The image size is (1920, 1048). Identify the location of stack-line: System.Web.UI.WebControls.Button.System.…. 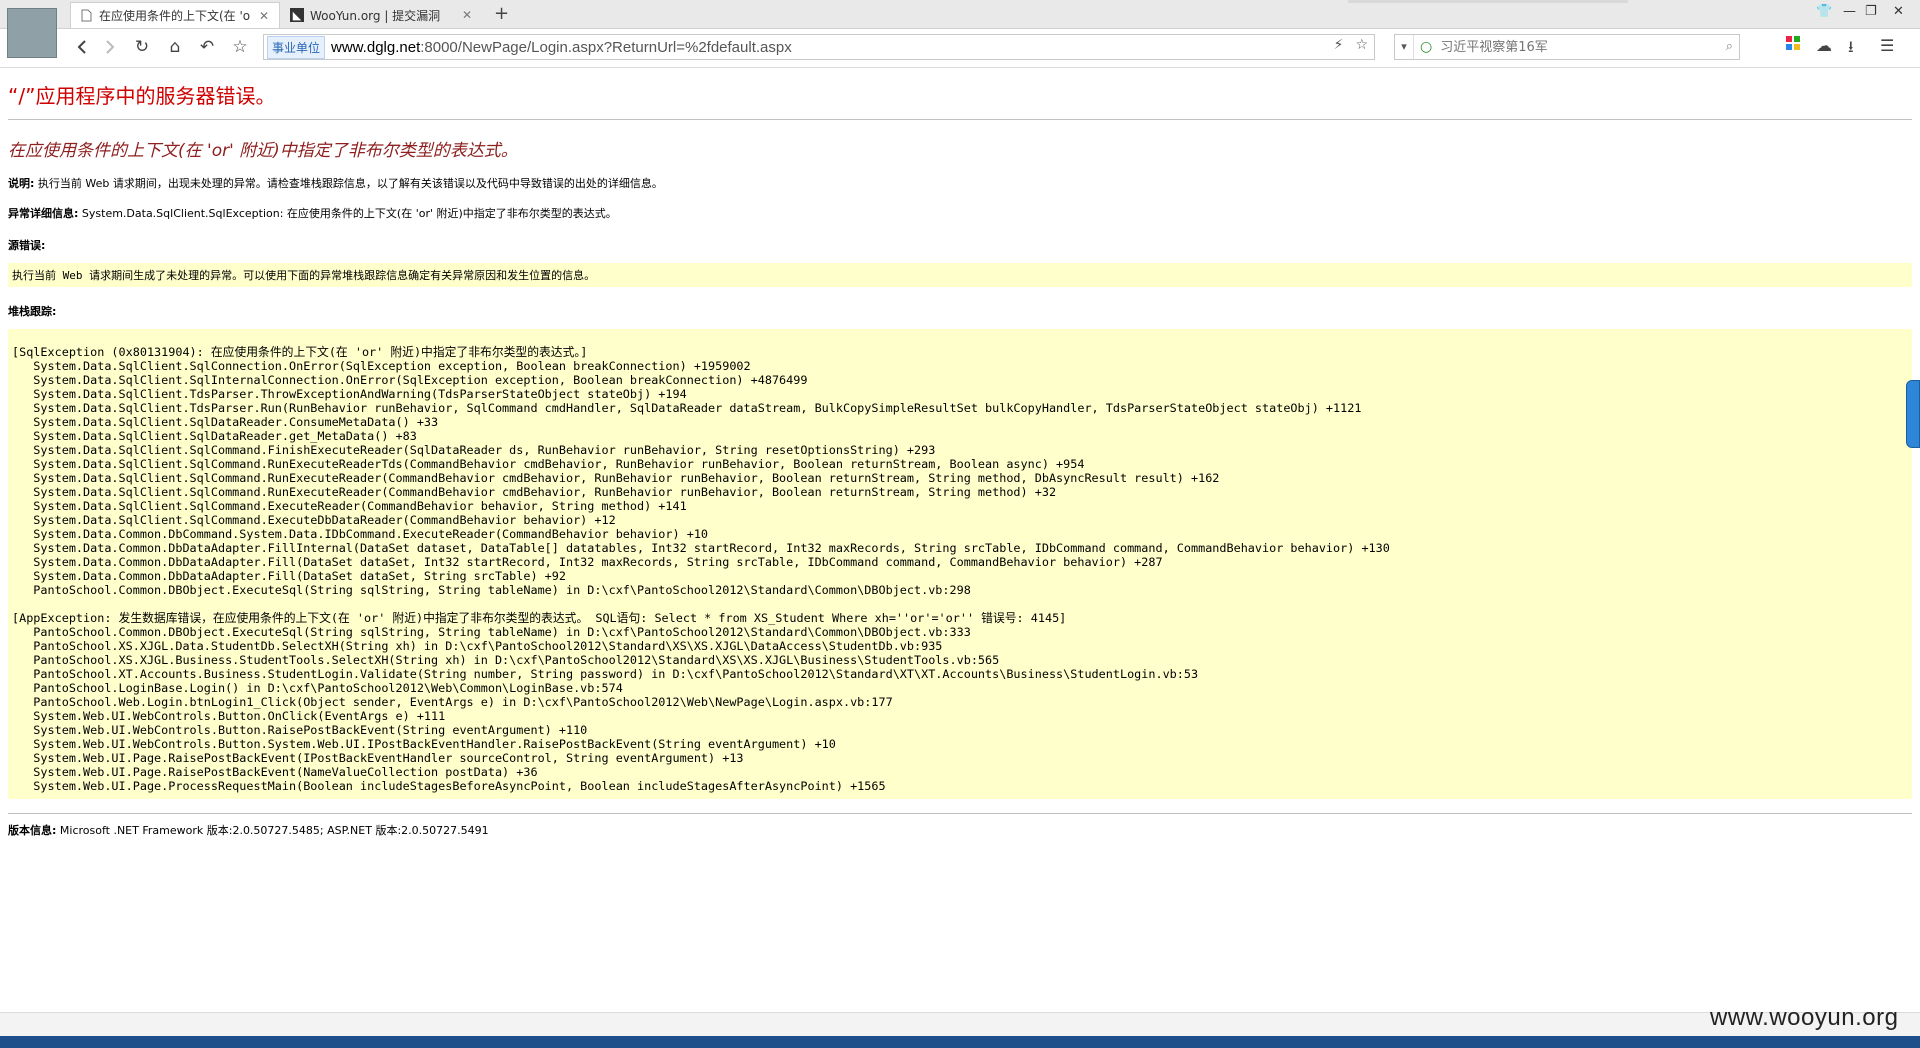
(424, 744).